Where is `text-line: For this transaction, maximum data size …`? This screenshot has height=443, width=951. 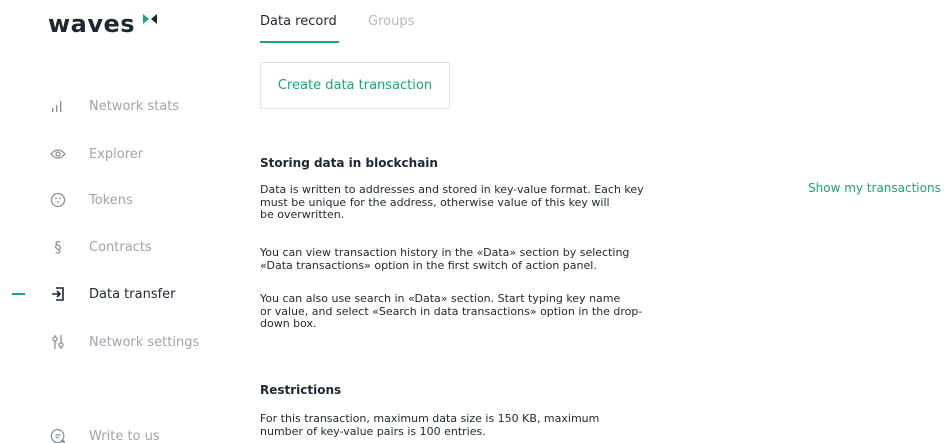
text-line: For this transaction, maximum data size … is located at coordinates (430, 418).